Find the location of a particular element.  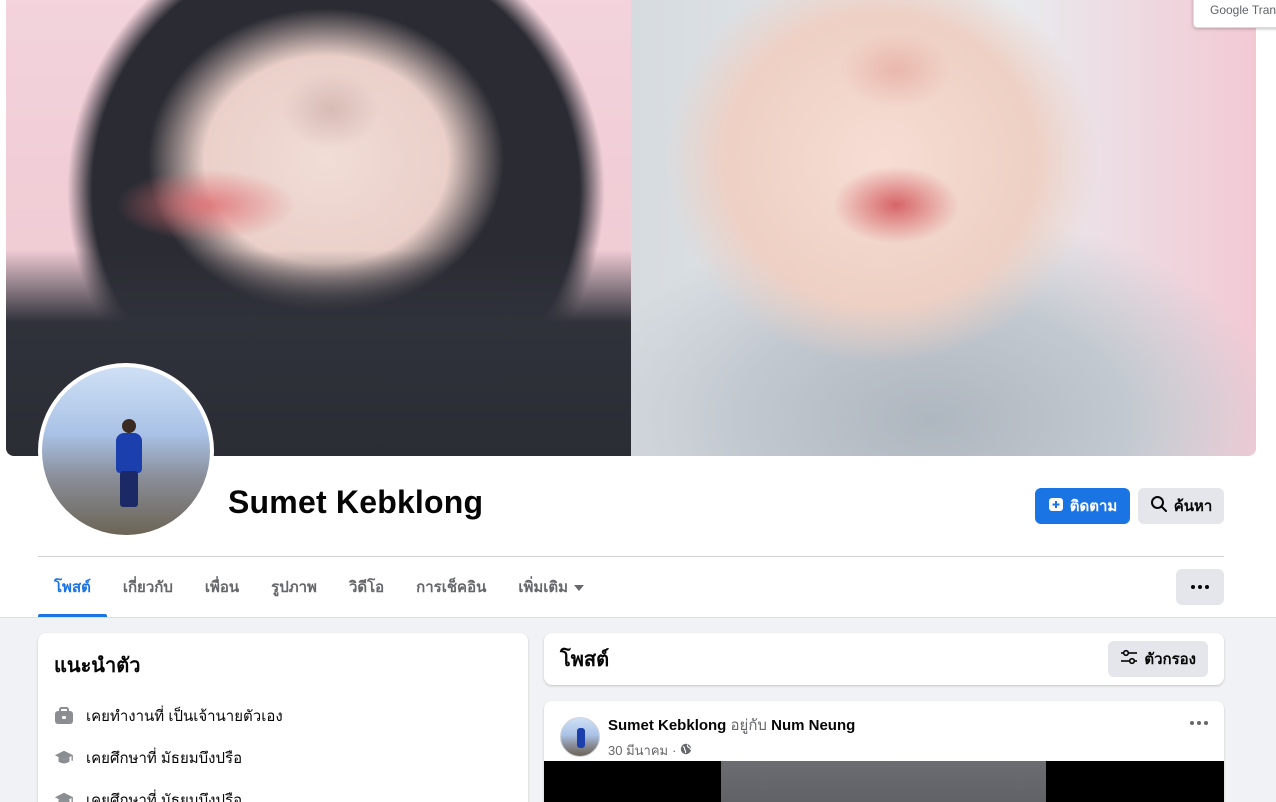

profile-more-button is located at coordinates (1200, 587).